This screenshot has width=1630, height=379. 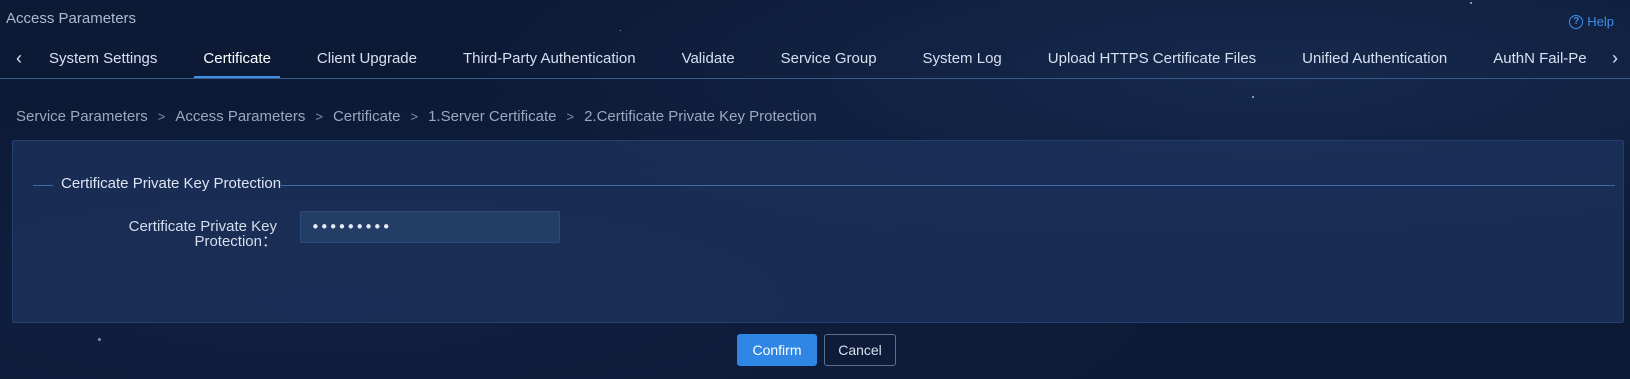 What do you see at coordinates (103, 61) in the screenshot?
I see `tab-system-settings: System Settings` at bounding box center [103, 61].